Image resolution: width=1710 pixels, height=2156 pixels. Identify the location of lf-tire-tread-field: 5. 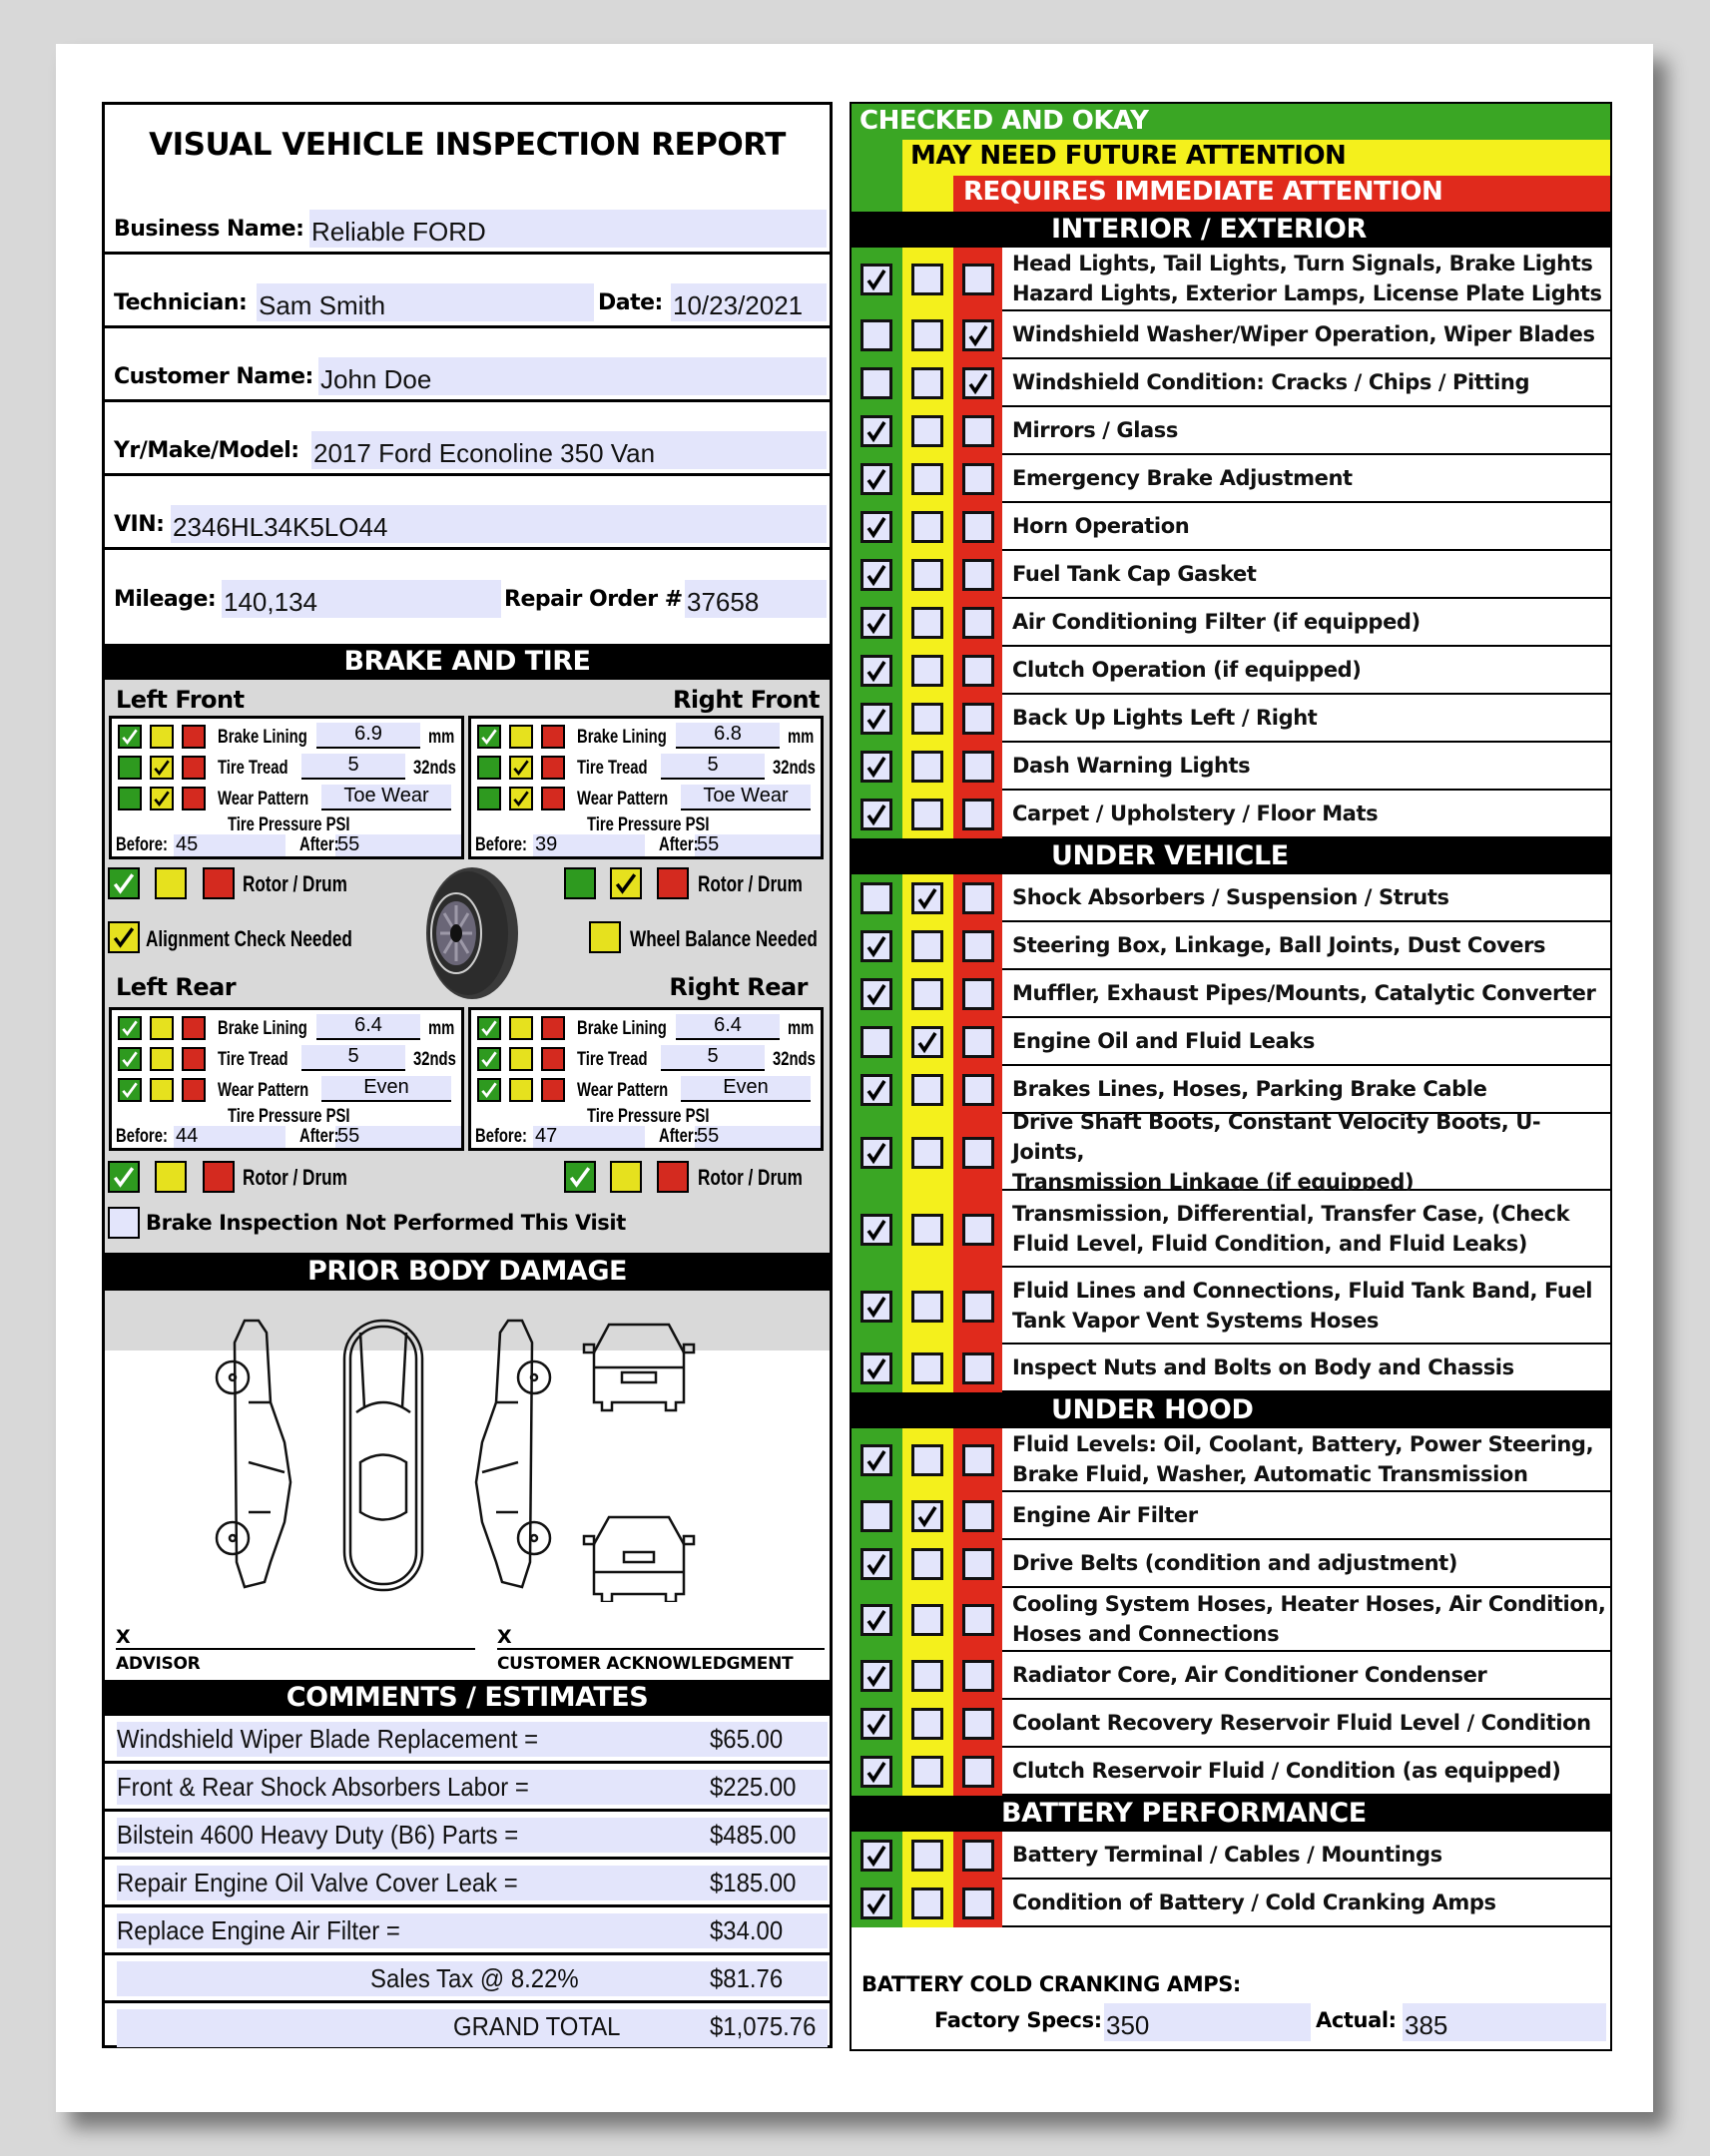
(353, 767).